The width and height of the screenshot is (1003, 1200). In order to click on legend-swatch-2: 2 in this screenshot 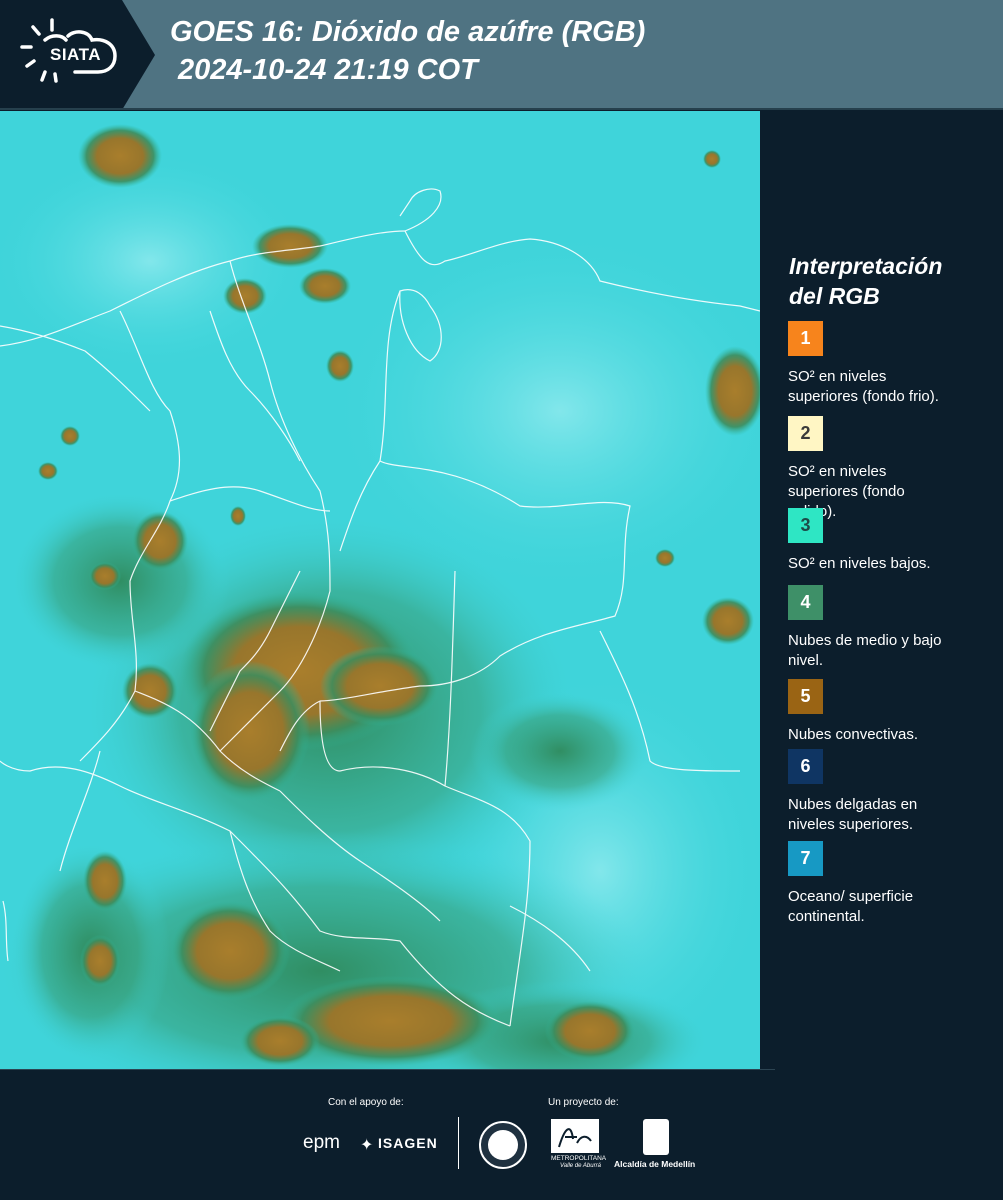, I will do `click(805, 433)`.